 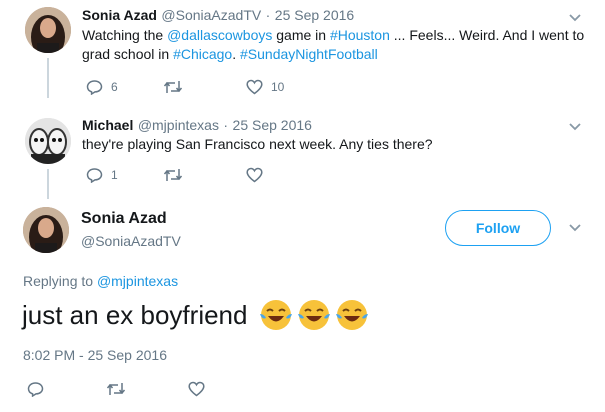 I want to click on replying-handle-link: @mjpintexas, so click(x=137, y=281).